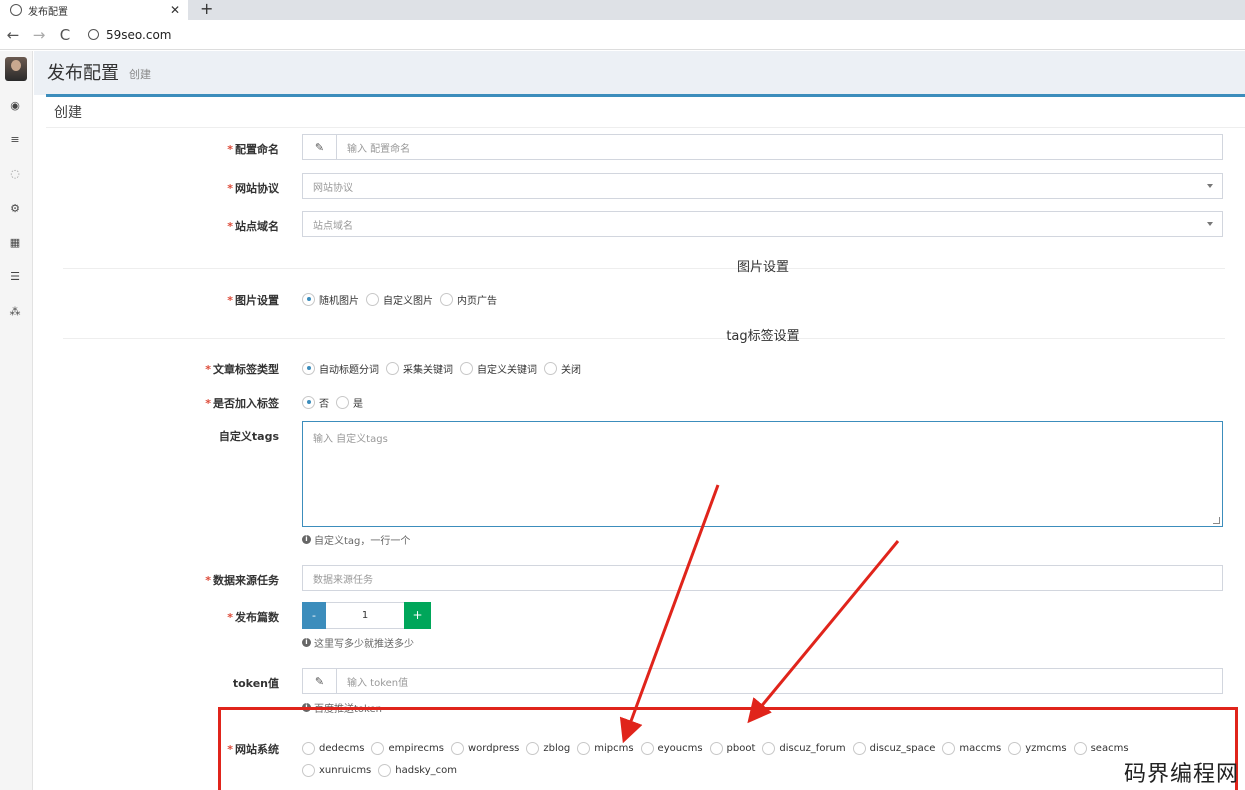 The width and height of the screenshot is (1245, 790). I want to click on radio-option: 关闭, so click(562, 368).